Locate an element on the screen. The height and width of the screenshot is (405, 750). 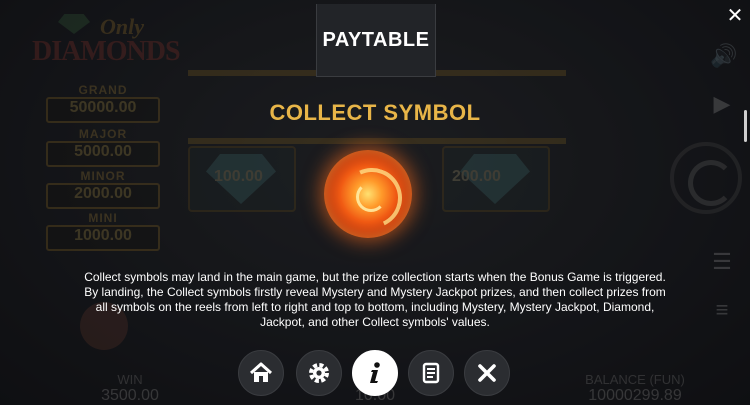
gear-icon is located at coordinates (319, 373).